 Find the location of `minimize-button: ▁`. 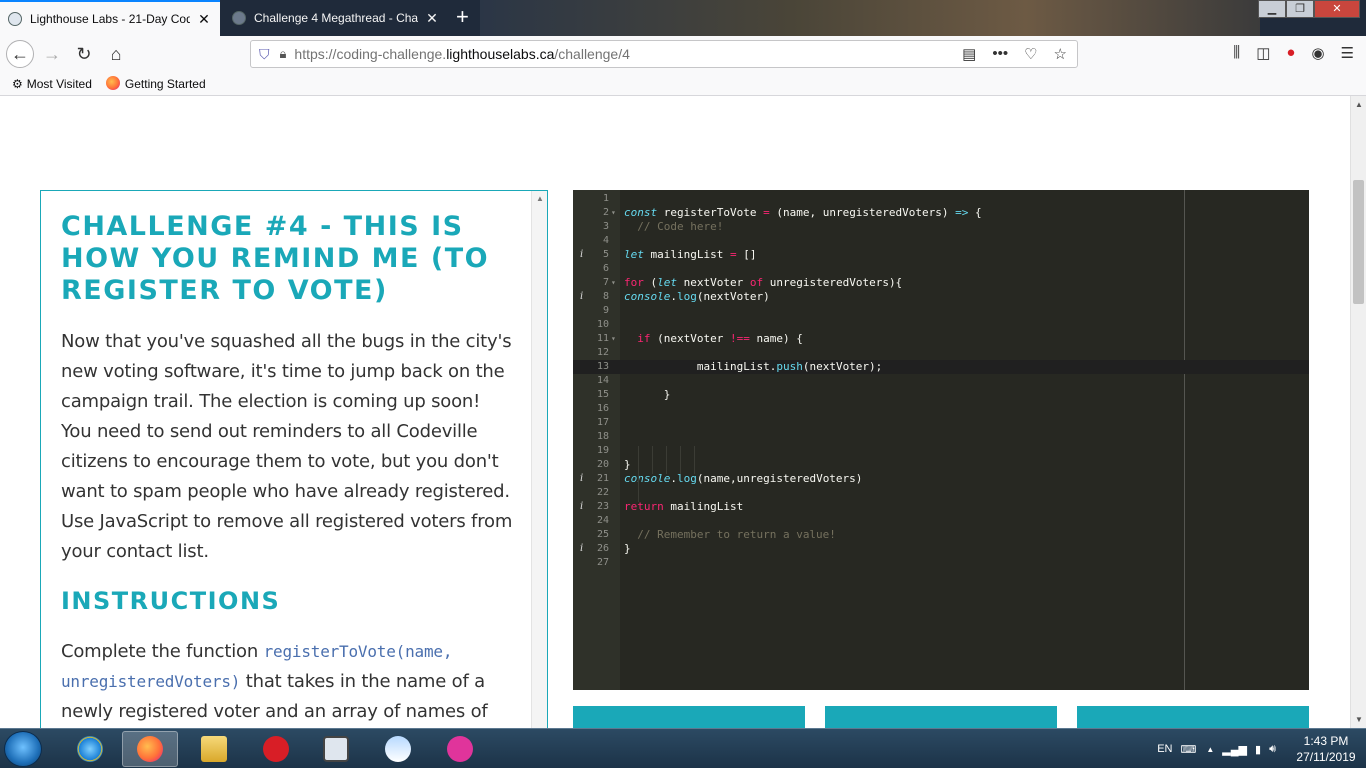

minimize-button: ▁ is located at coordinates (1272, 9).